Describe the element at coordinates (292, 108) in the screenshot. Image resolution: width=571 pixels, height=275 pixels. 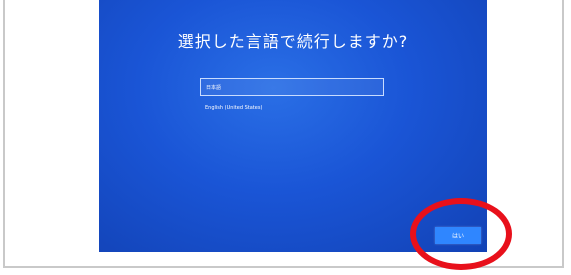
I see `language-option-english-us: English (United States)` at that location.